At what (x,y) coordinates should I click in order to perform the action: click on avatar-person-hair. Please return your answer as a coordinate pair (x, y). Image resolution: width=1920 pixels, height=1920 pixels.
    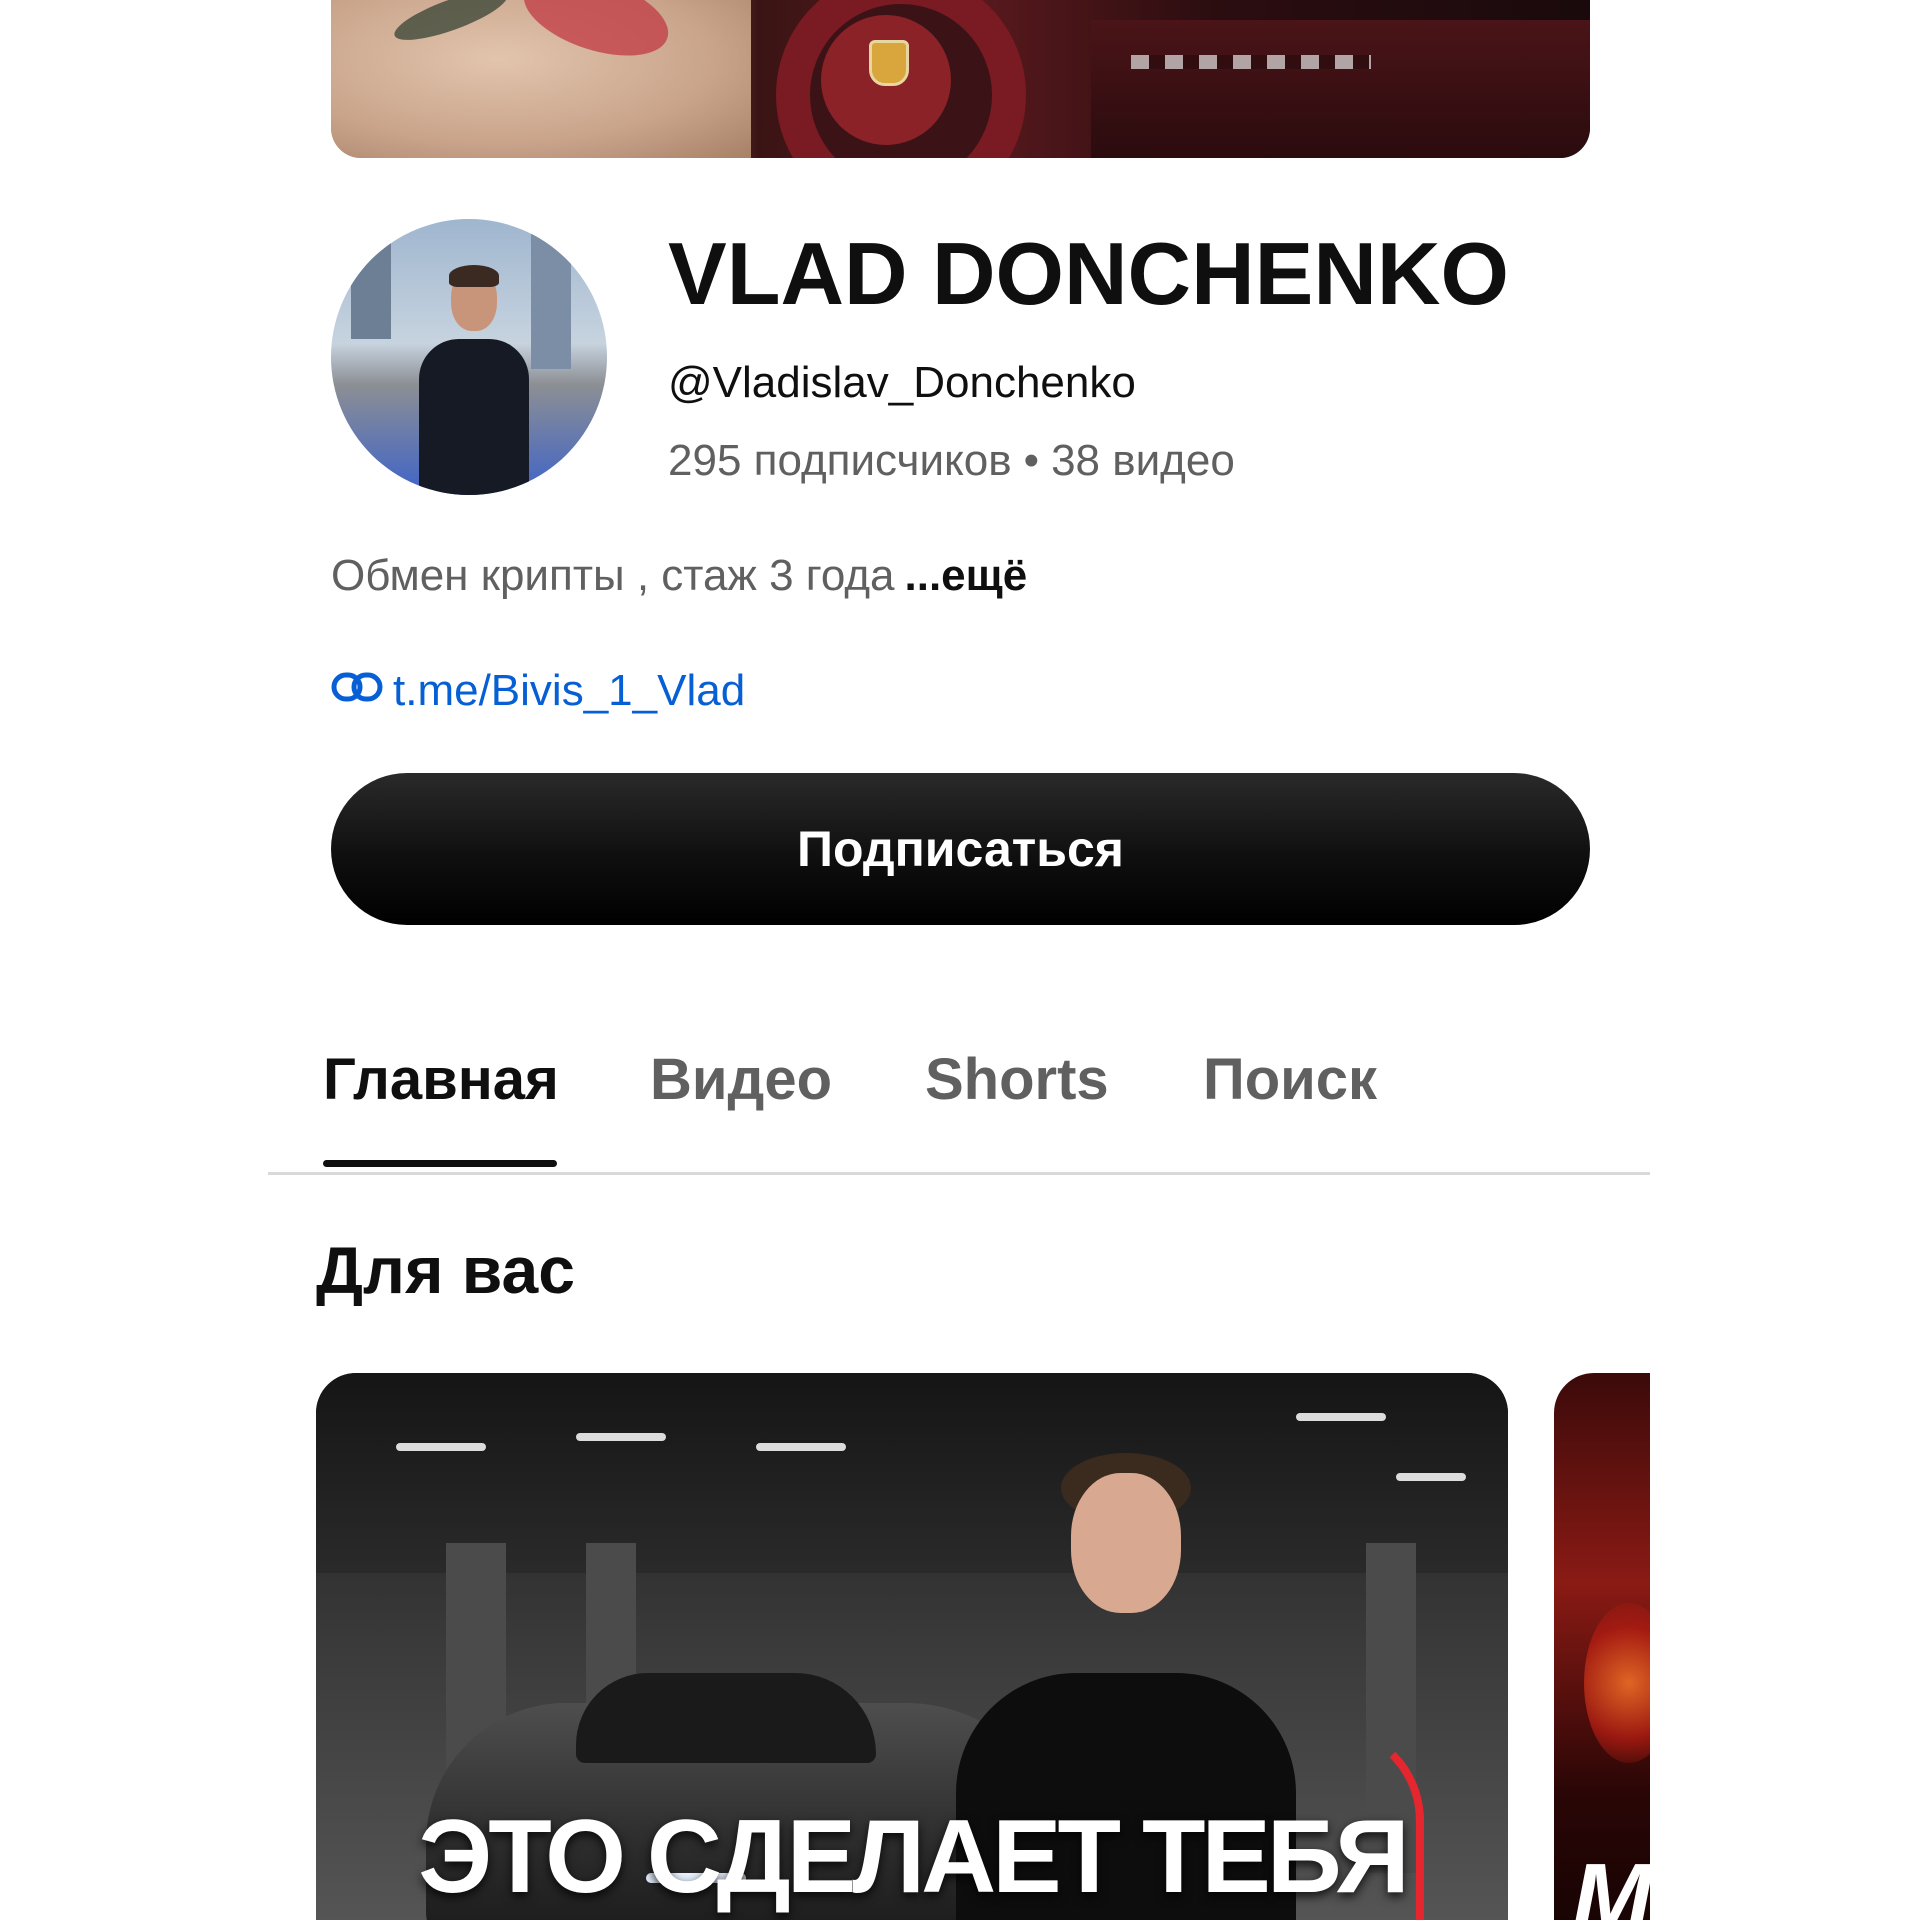
    Looking at the image, I should click on (474, 276).